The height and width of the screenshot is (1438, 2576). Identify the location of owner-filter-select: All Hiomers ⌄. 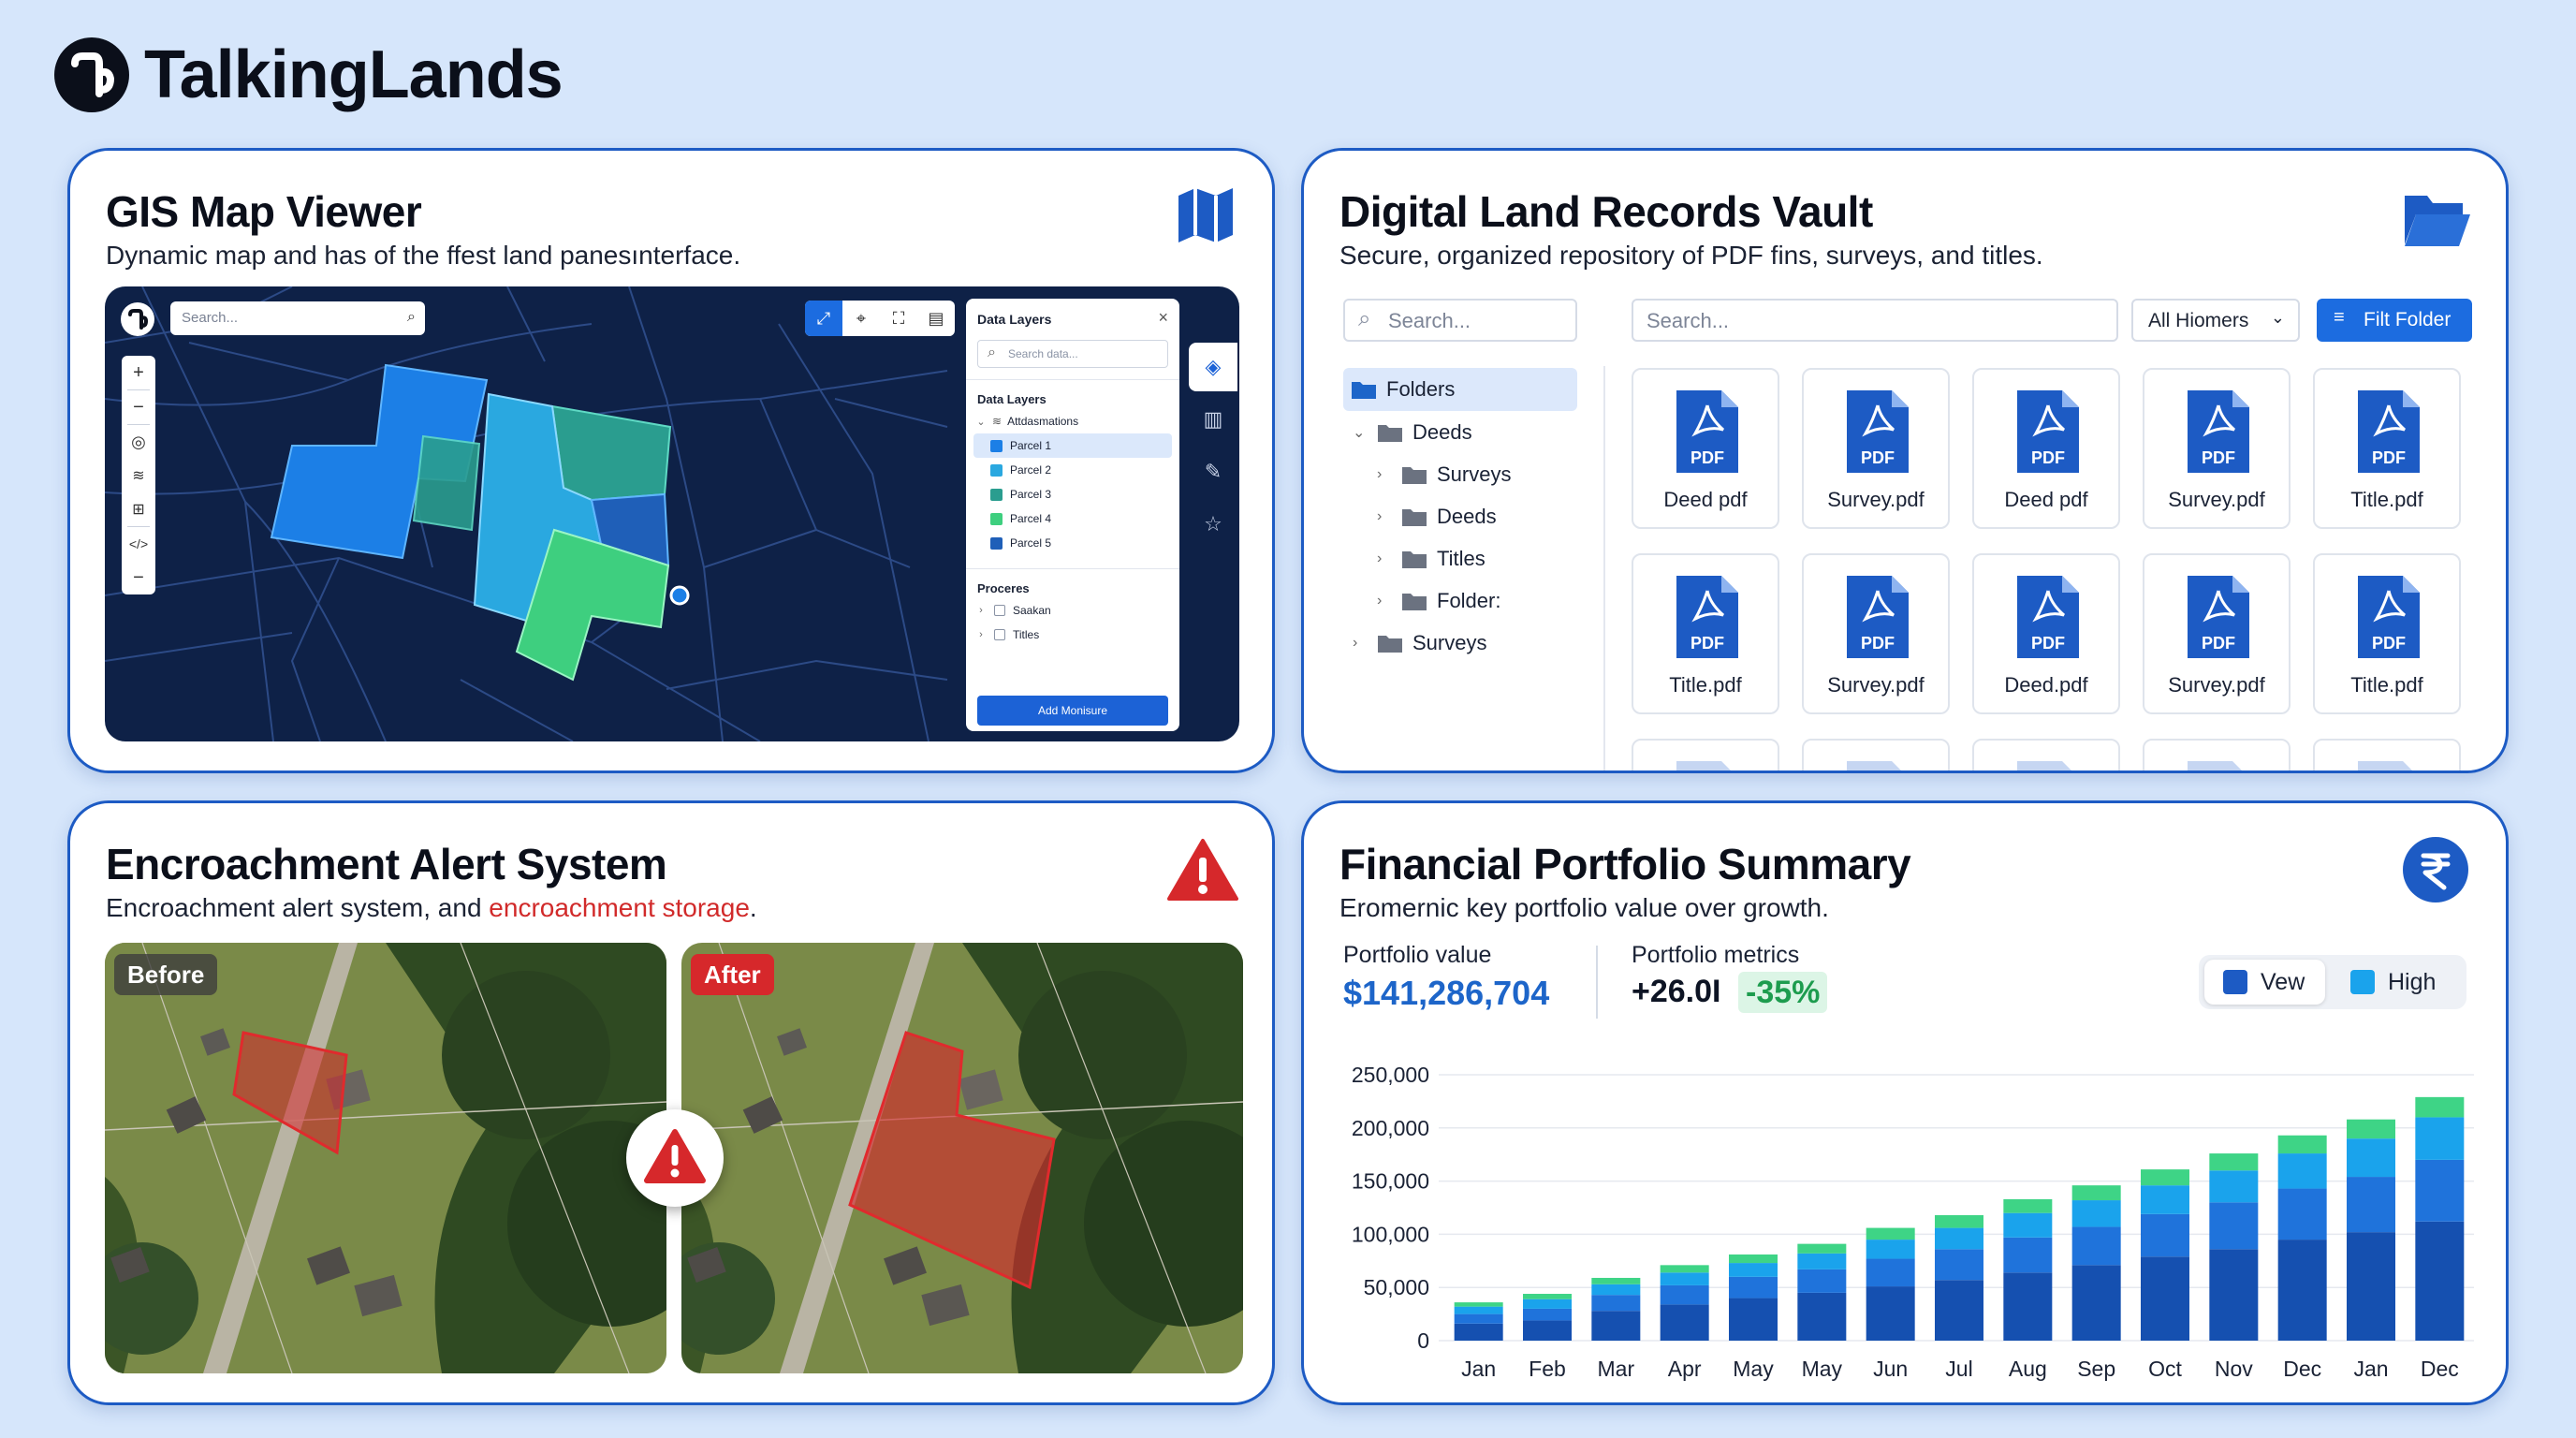
(2215, 320).